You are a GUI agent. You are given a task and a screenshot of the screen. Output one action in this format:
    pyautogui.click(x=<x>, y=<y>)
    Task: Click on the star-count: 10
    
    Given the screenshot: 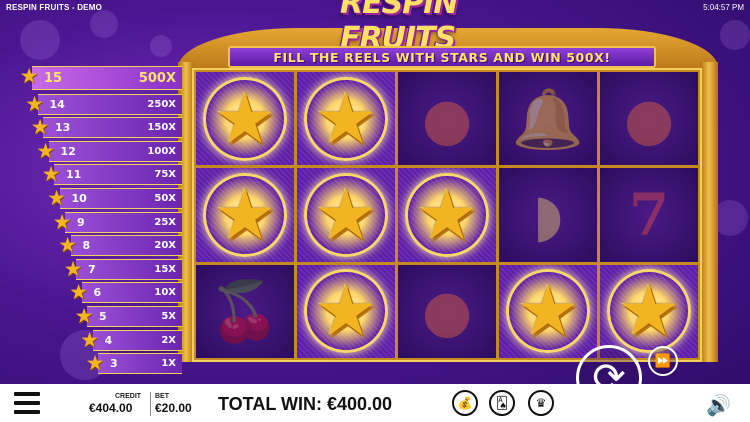 What is the action you would take?
    pyautogui.click(x=79, y=198)
    